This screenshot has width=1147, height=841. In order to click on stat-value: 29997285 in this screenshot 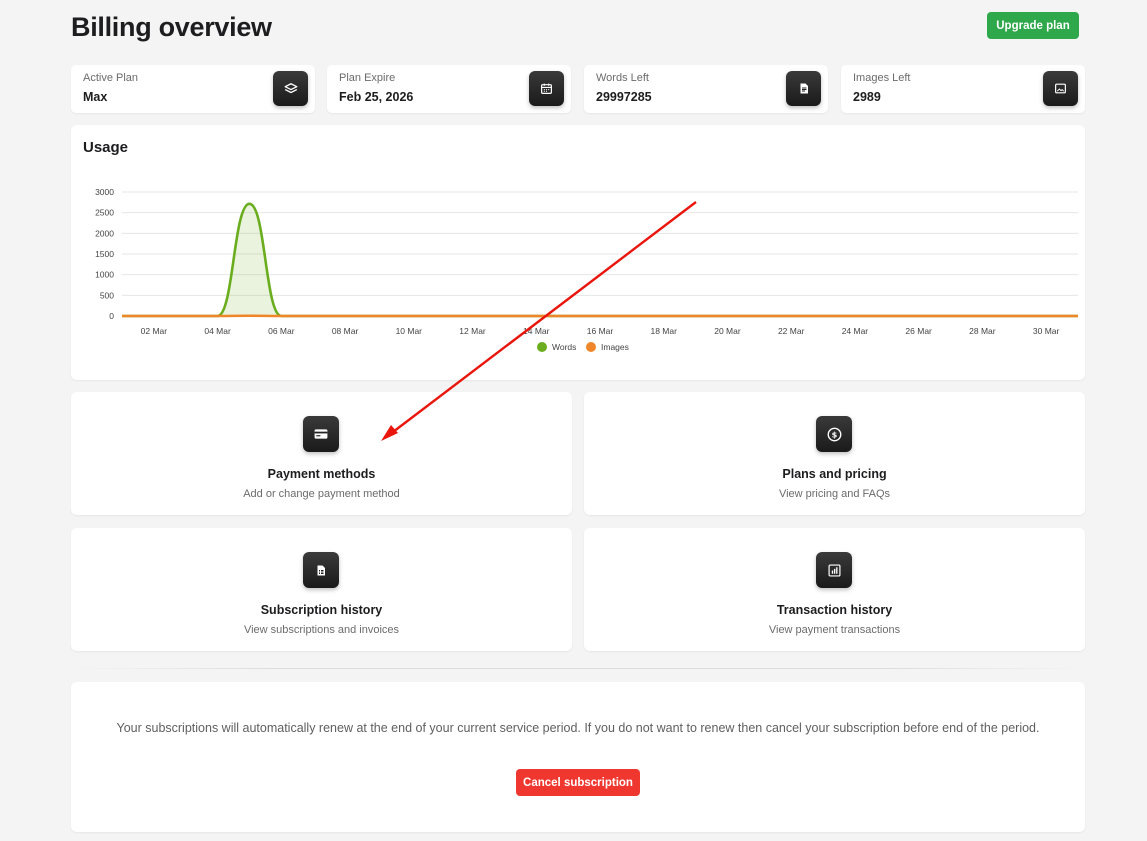, I will do `click(624, 97)`.